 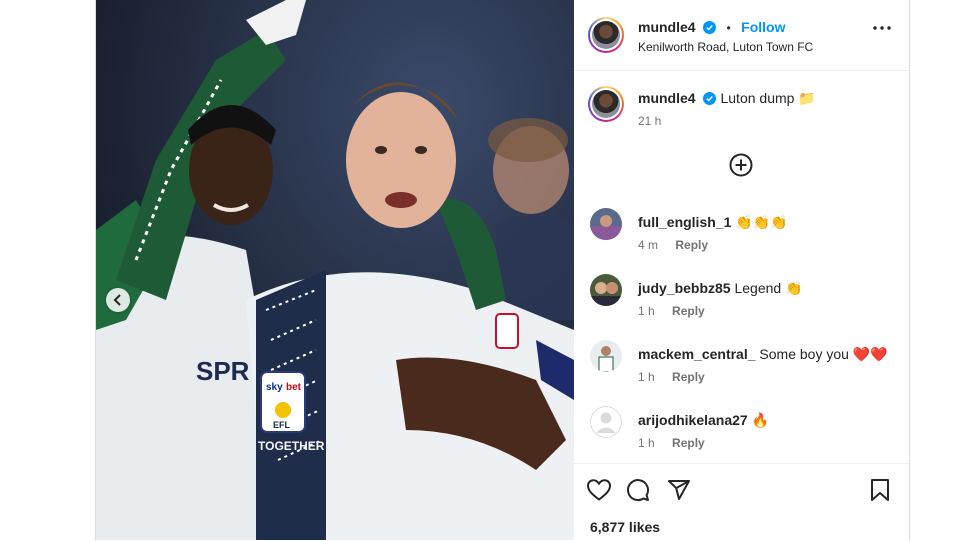 I want to click on comment-line: judy_bebbz85 Legend 👏, so click(x=720, y=288).